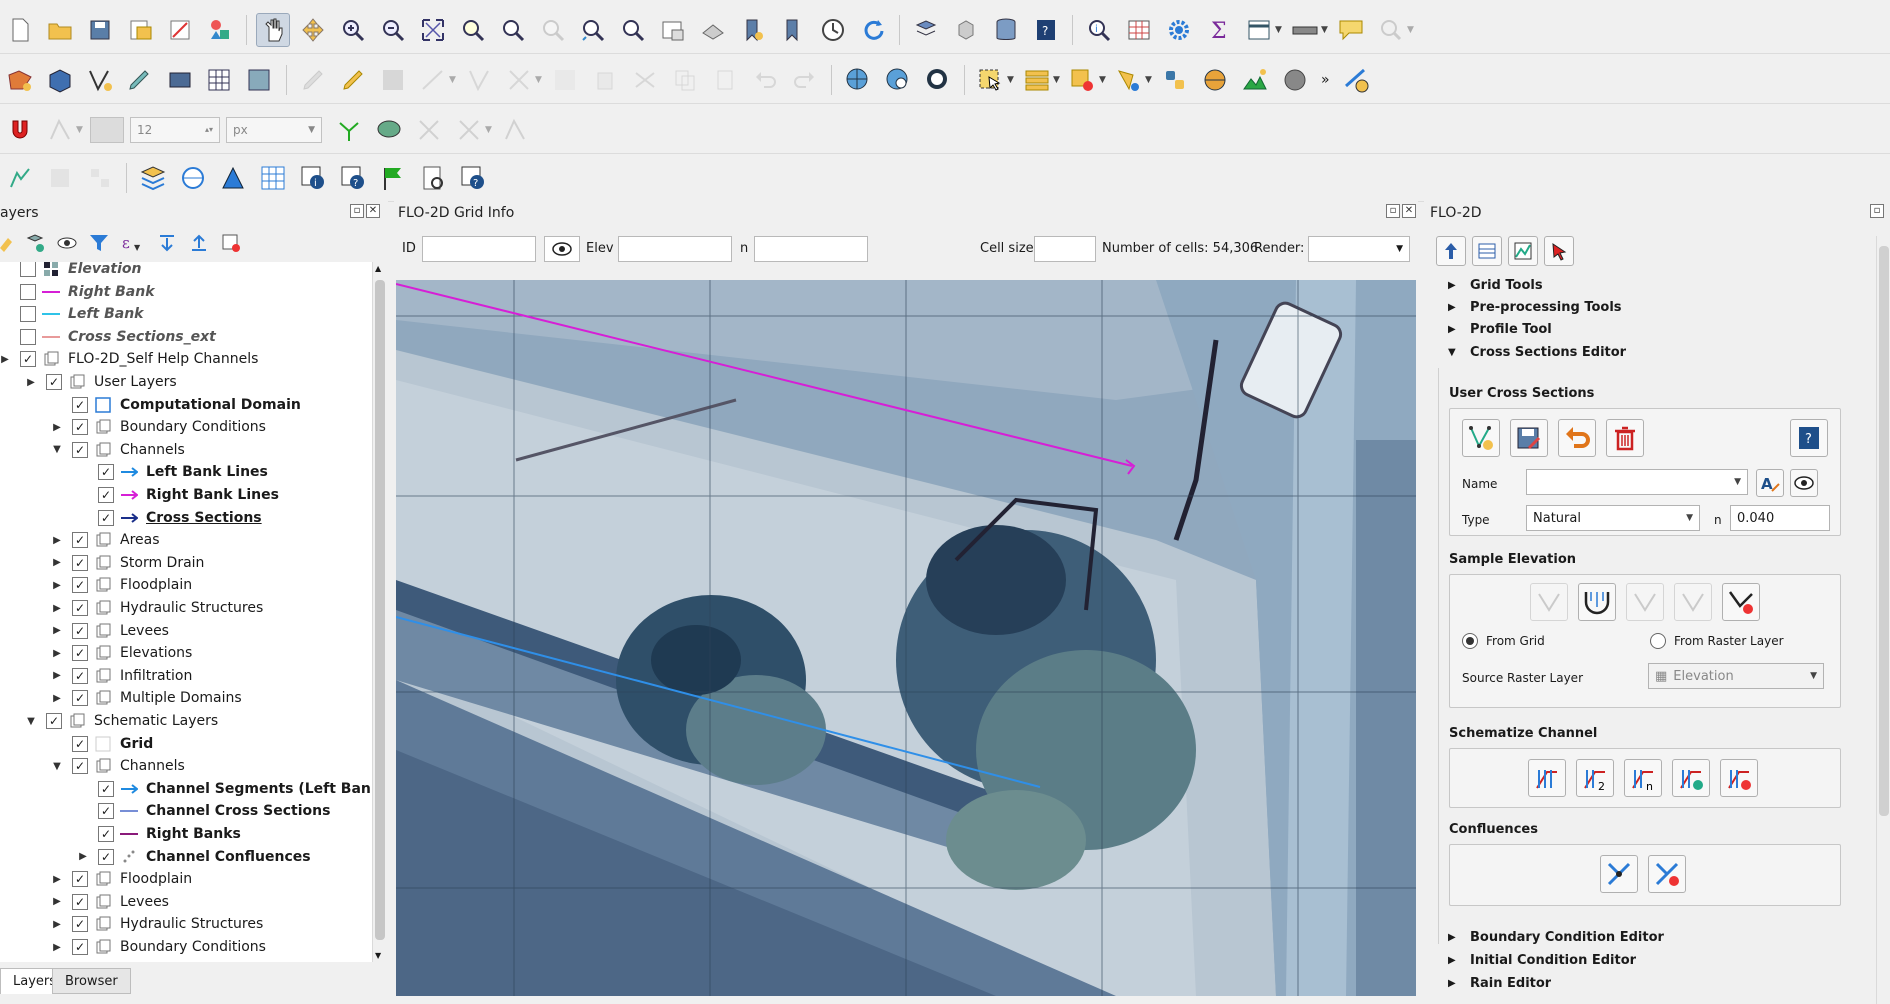 This screenshot has height=1004, width=1890. I want to click on section-grid-tools: ▶ Grid Tools, so click(1495, 285).